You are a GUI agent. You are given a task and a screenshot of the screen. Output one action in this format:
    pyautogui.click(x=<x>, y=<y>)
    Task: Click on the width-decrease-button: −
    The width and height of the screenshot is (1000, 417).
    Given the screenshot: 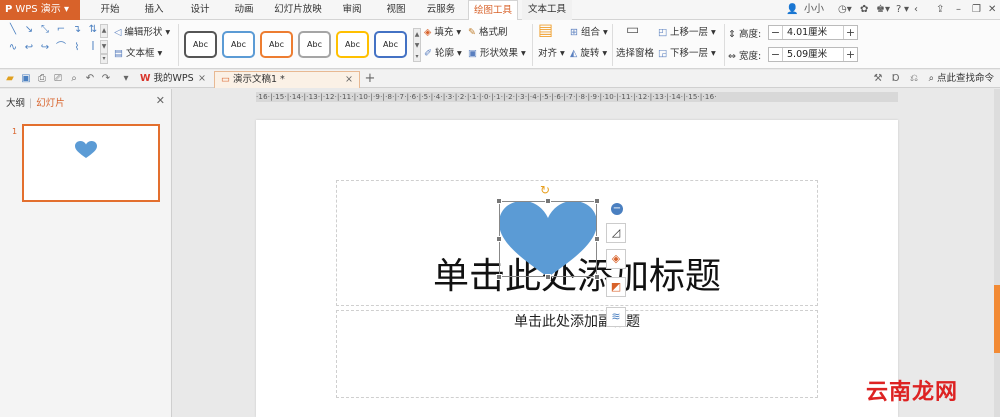 What is the action you would take?
    pyautogui.click(x=776, y=54)
    